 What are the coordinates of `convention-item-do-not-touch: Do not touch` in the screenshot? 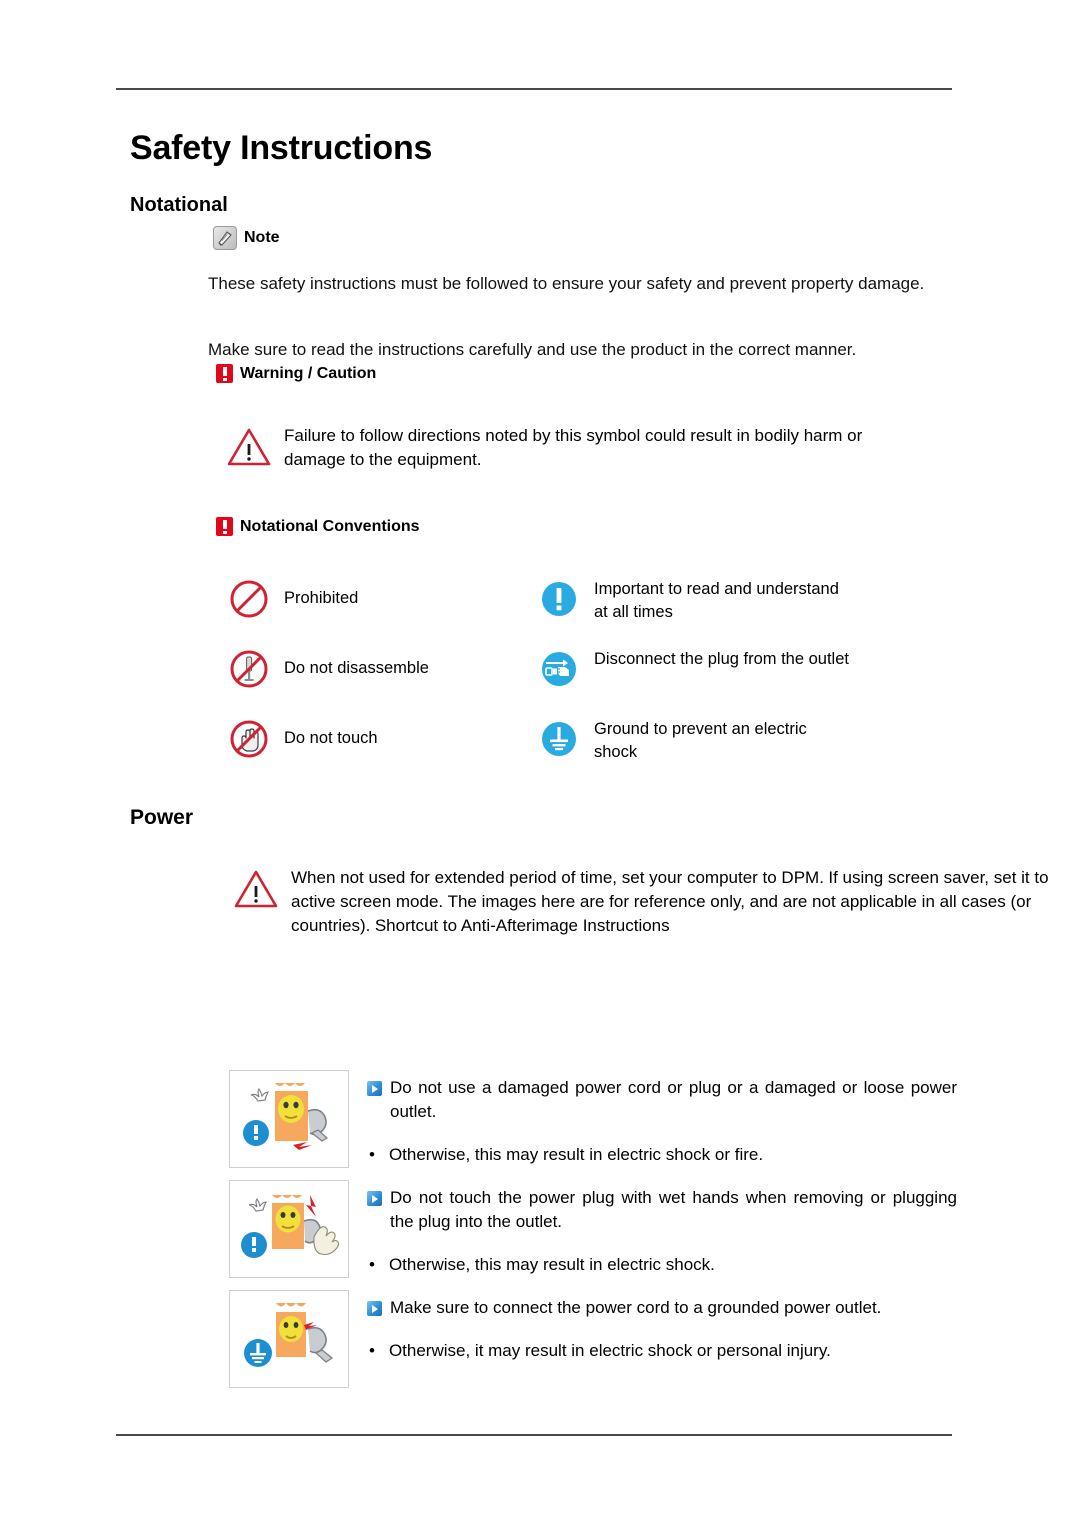 It's located at (383, 739).